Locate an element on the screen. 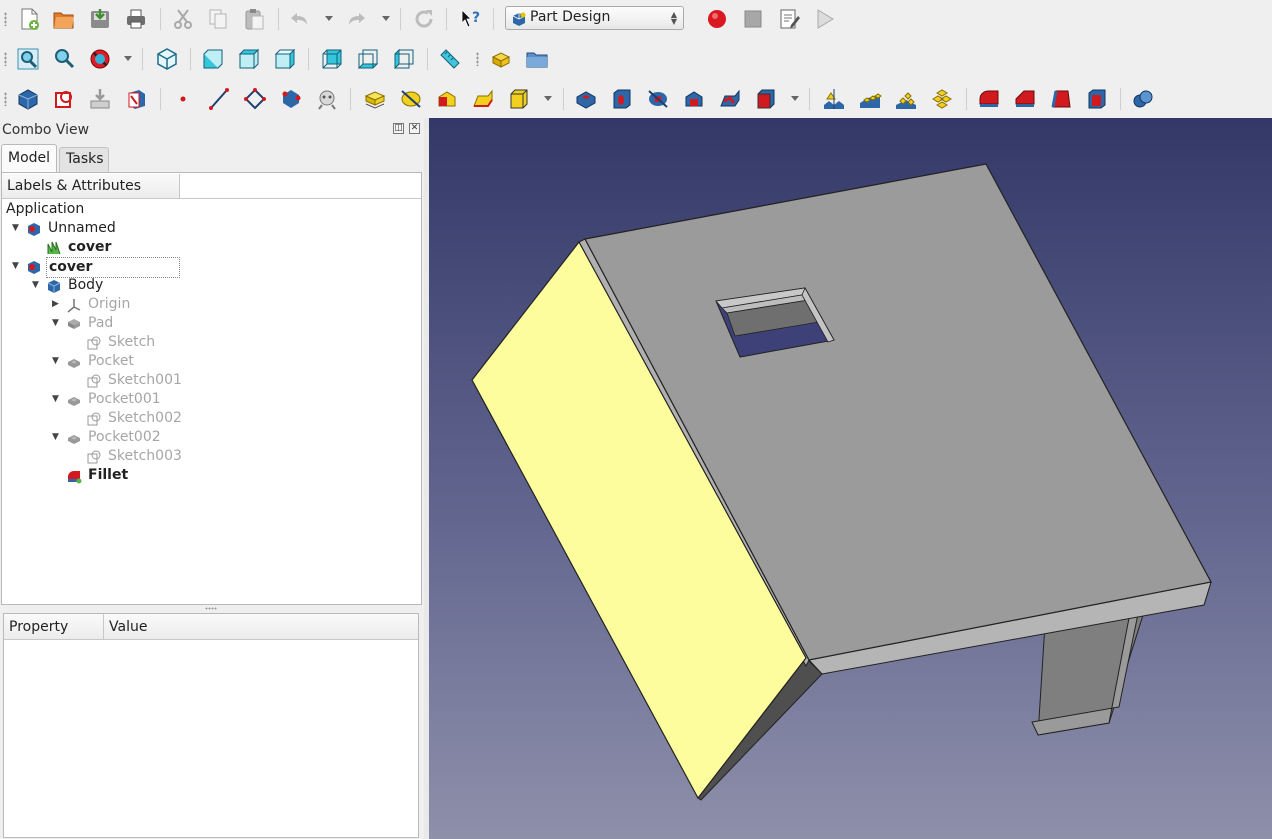  additive-primitive-button is located at coordinates (519, 99).